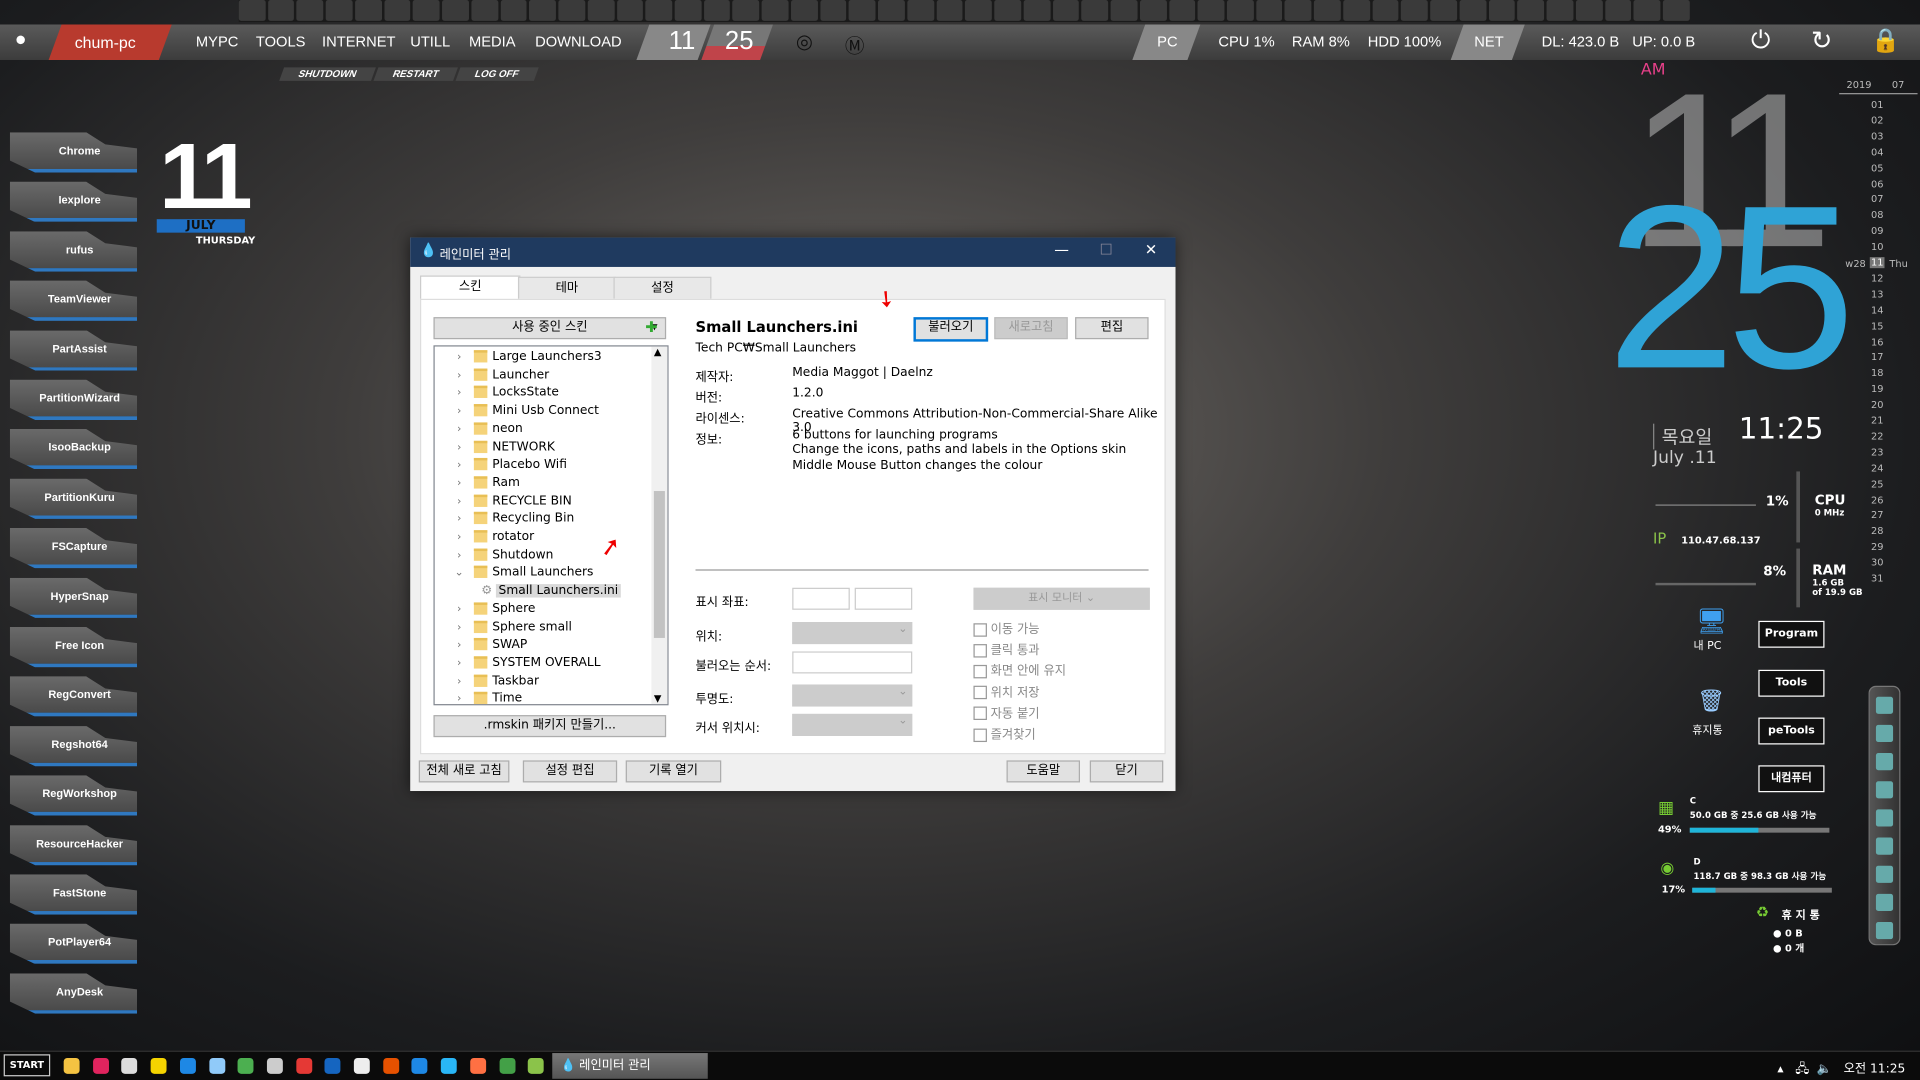 This screenshot has width=1920, height=1080. Describe the element at coordinates (852, 662) in the screenshot. I see `load-order-input` at that location.